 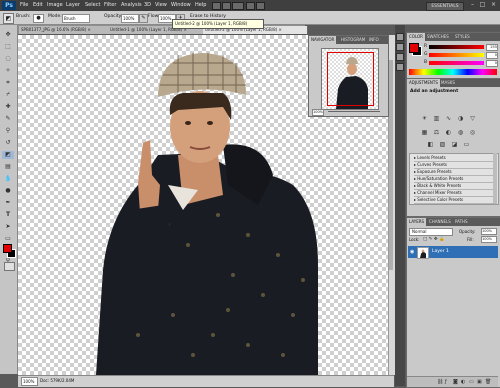 I want to click on preset-exposure: ▸ Exposure Presets, so click(x=455, y=172).